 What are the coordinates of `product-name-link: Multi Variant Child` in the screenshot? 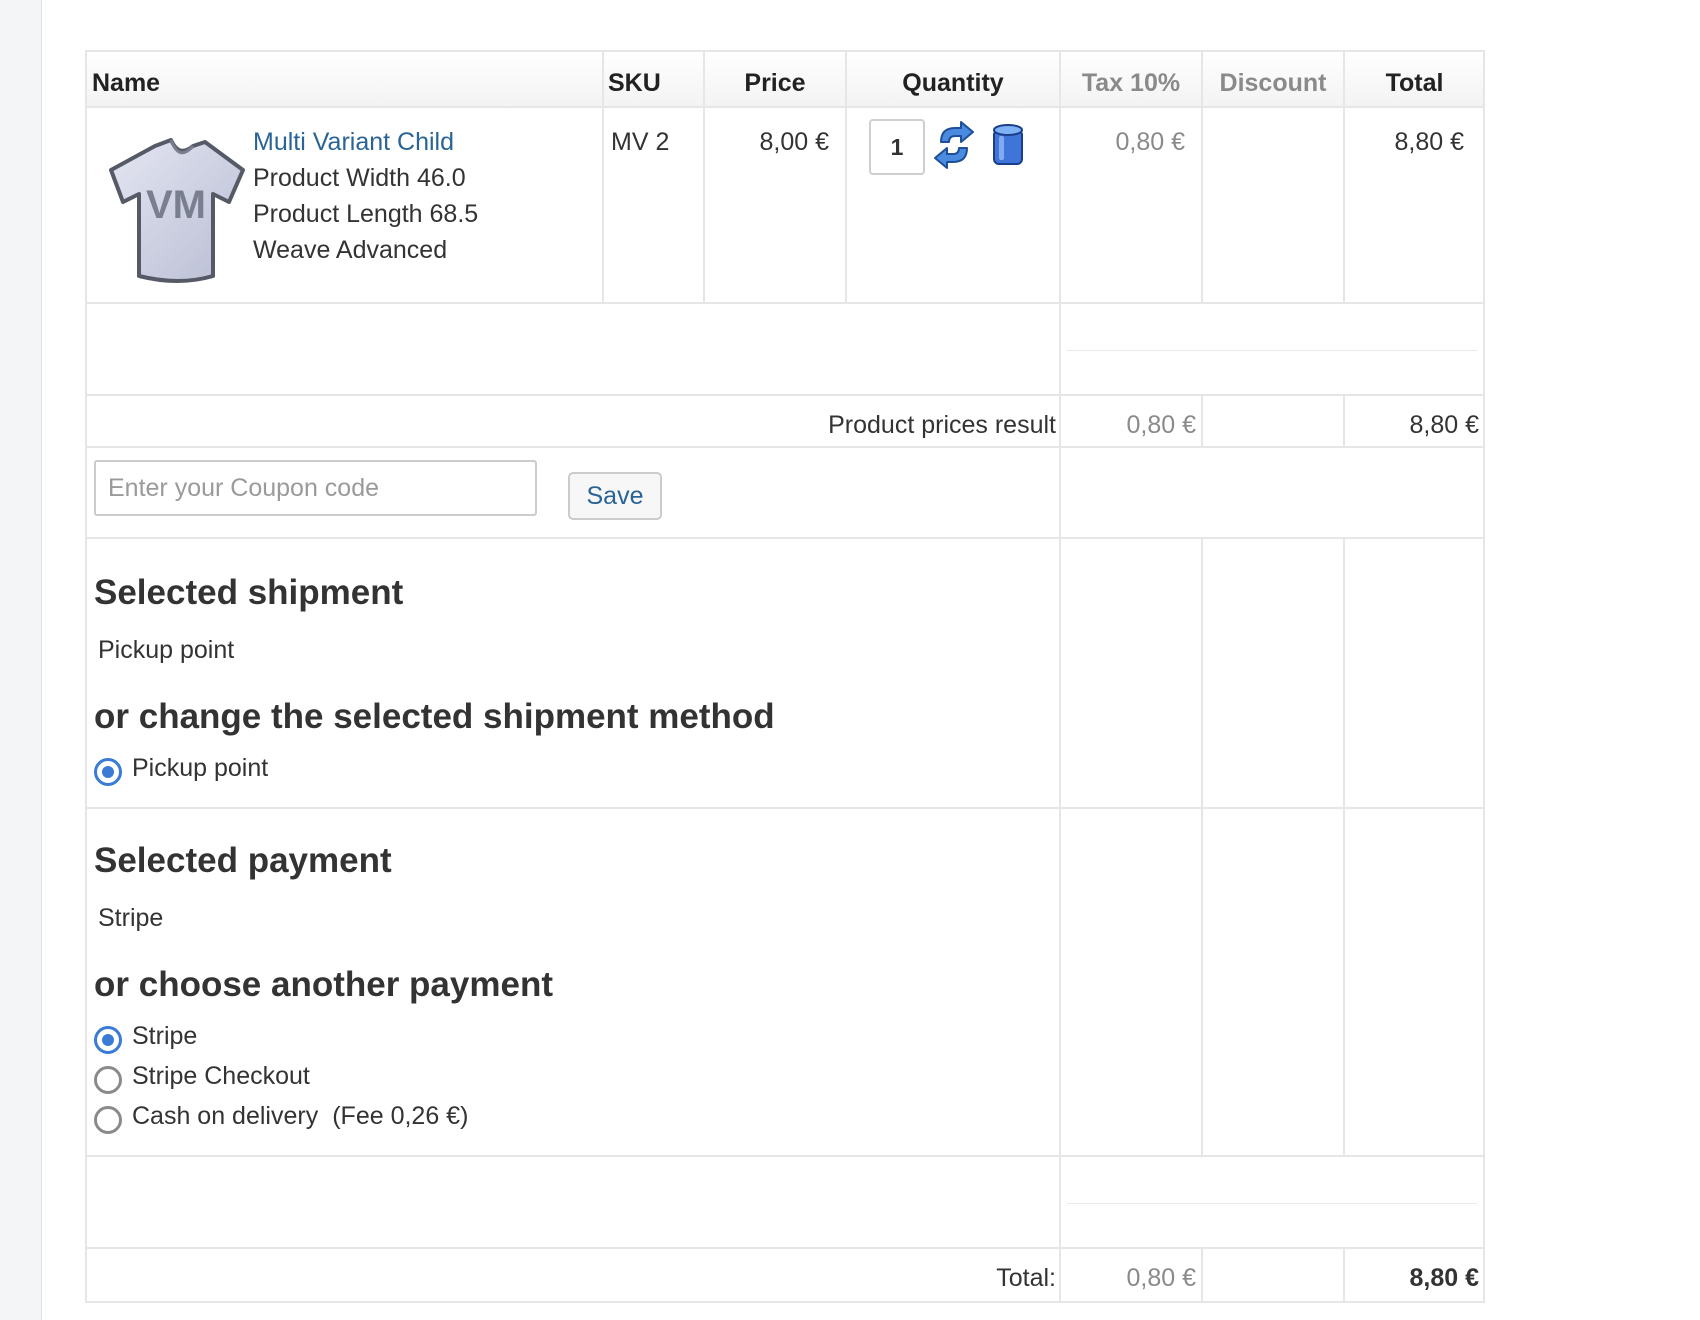 It's located at (365, 142).